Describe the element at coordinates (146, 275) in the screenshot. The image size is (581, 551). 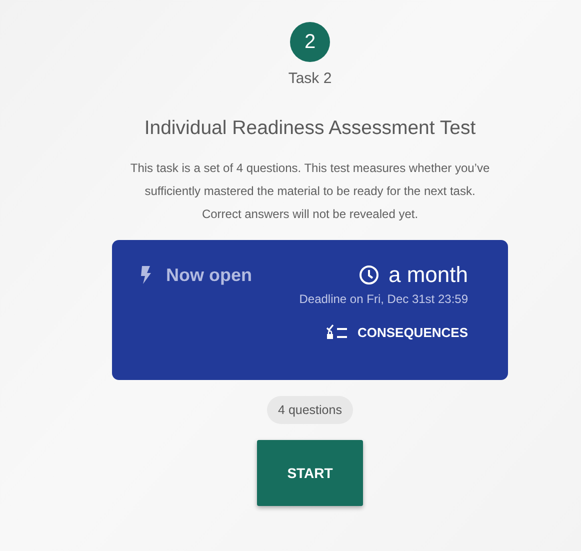
I see `lightning-bolt-icon` at that location.